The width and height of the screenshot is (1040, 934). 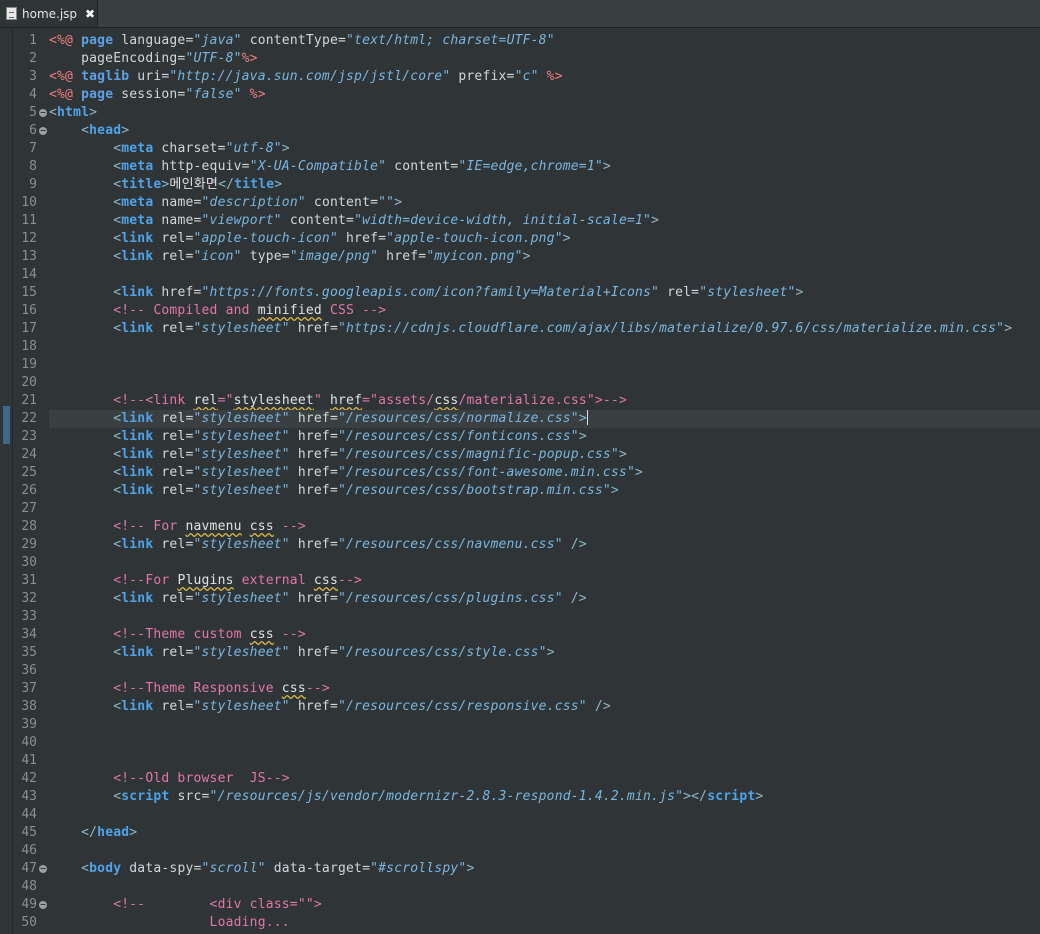 I want to click on code-line: <!--For Plugins external css-->, so click(x=544, y=581).